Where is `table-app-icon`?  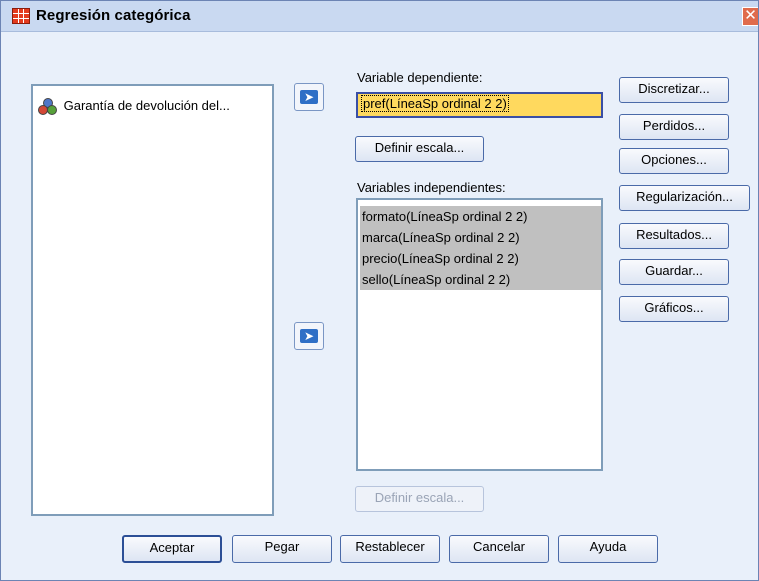
table-app-icon is located at coordinates (21, 16).